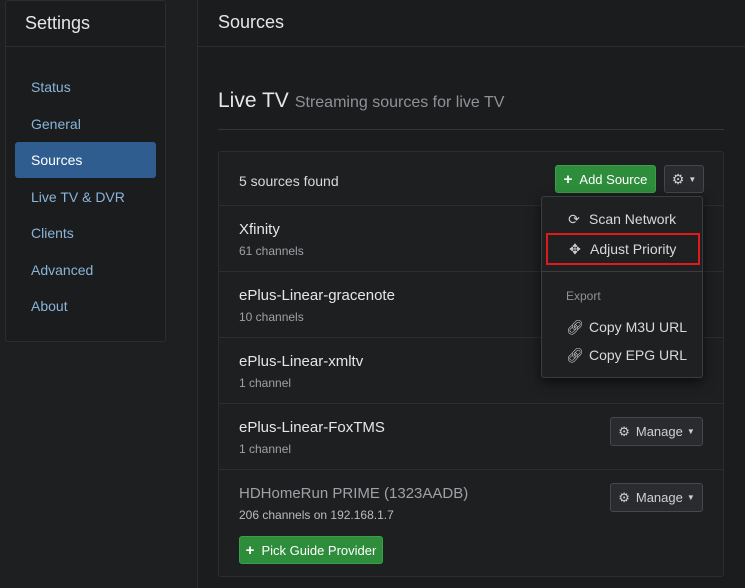  I want to click on adjust-priority-item: ✥ Adjust Priority, so click(623, 249).